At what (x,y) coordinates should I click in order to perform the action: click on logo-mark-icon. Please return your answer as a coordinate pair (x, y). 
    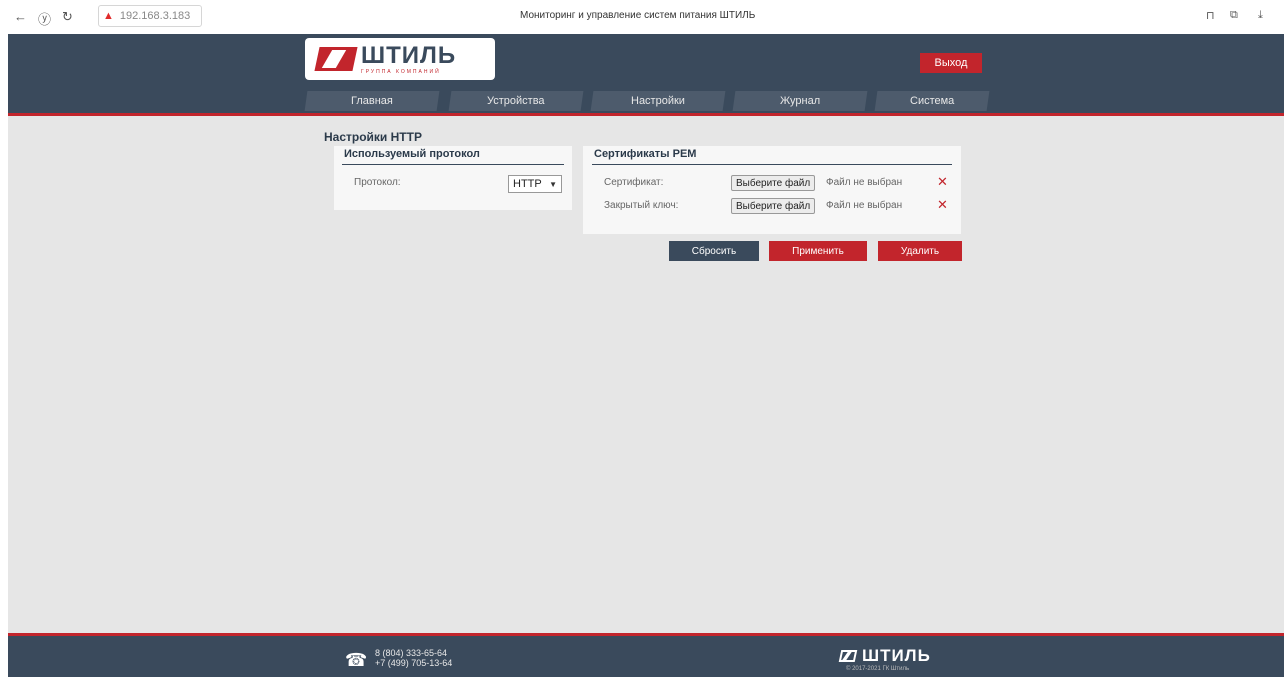
    Looking at the image, I should click on (336, 59).